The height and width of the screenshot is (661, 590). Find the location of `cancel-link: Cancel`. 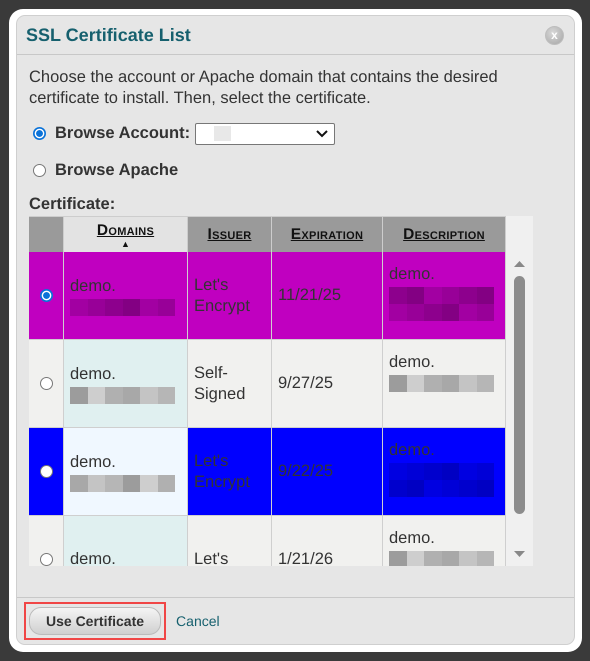

cancel-link: Cancel is located at coordinates (198, 621).